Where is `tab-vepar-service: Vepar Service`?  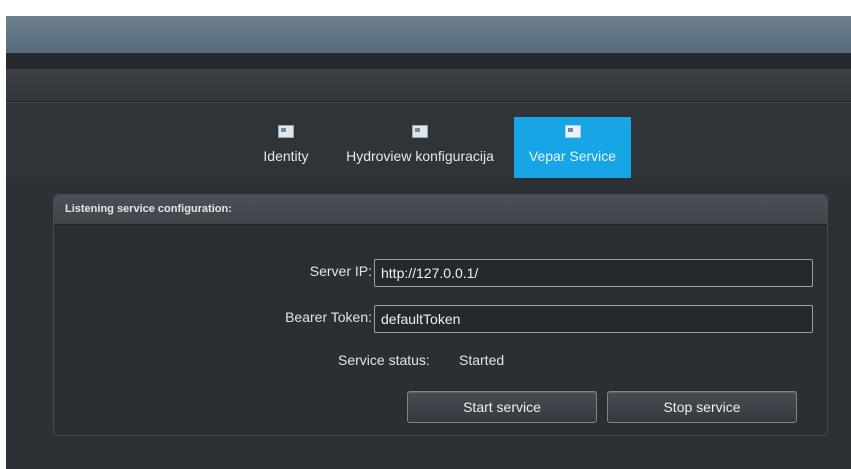 tab-vepar-service: Vepar Service is located at coordinates (572, 147).